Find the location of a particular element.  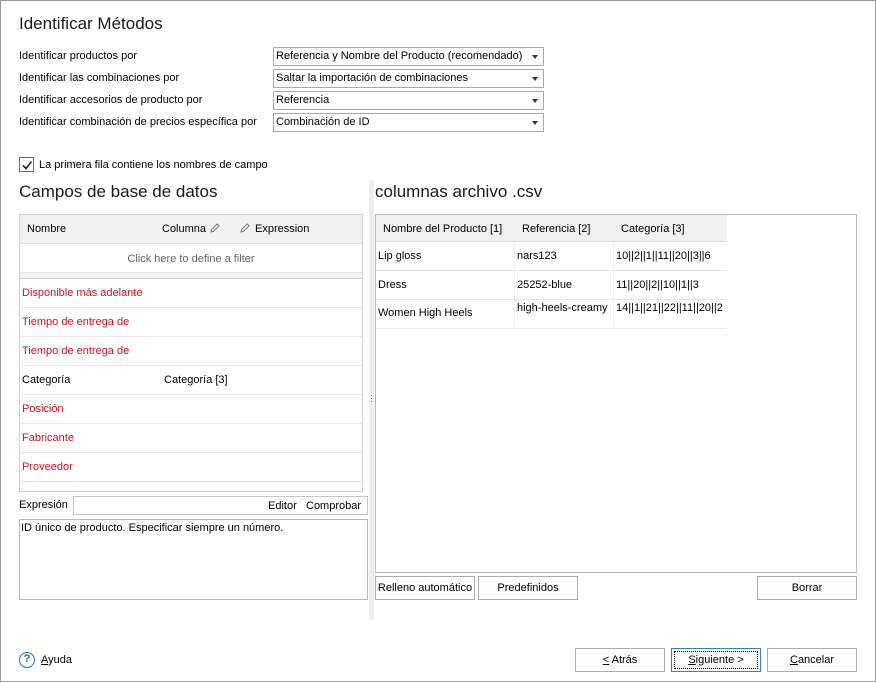

next-button: Siguiente > is located at coordinates (716, 660).